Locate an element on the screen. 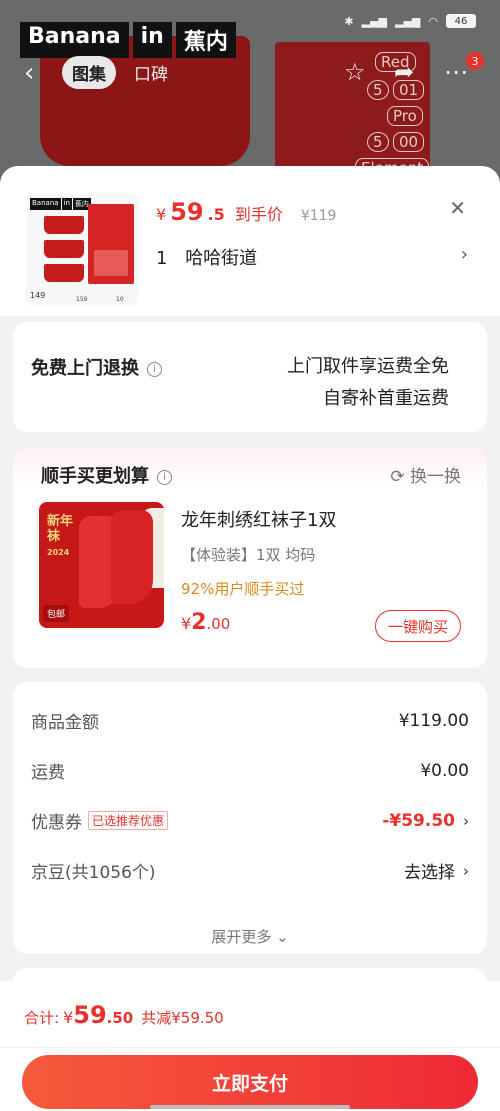  price-row: ¥ 59 .5 到手价 ¥119 is located at coordinates (246, 212).